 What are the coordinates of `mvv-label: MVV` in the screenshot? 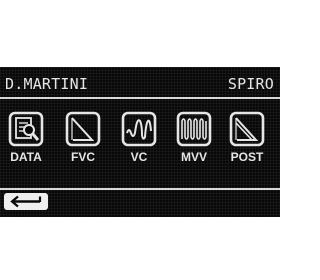 It's located at (193, 157).